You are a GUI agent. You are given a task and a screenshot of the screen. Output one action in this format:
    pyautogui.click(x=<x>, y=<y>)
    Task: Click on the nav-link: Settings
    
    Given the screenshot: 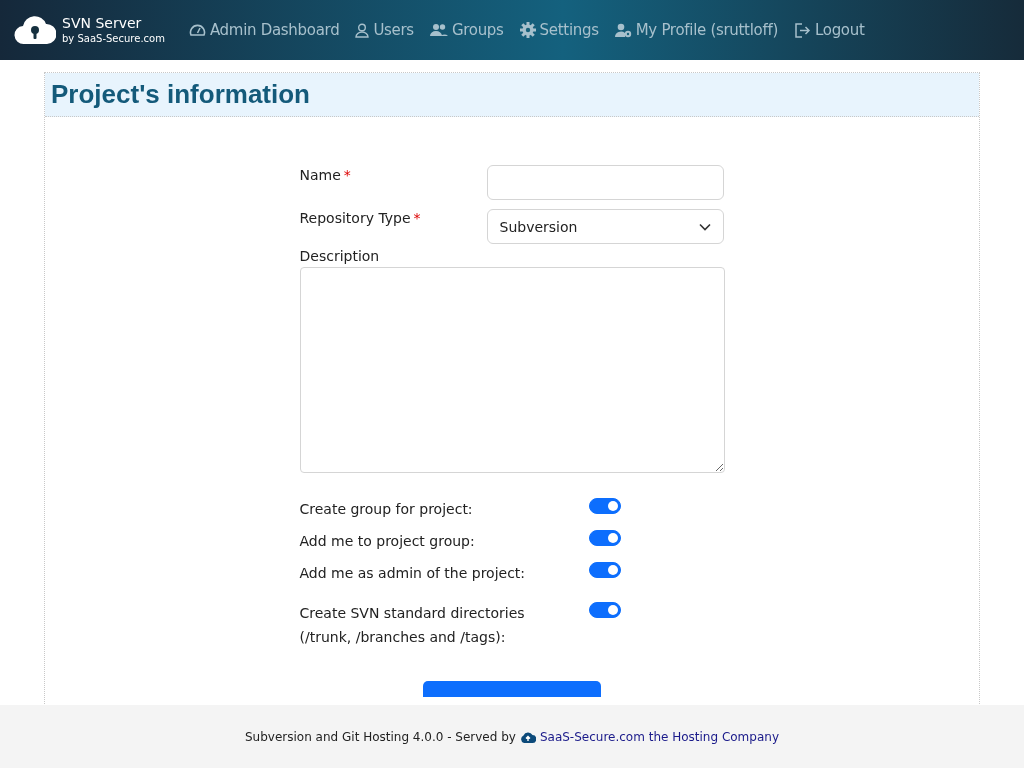 What is the action you would take?
    pyautogui.click(x=559, y=30)
    